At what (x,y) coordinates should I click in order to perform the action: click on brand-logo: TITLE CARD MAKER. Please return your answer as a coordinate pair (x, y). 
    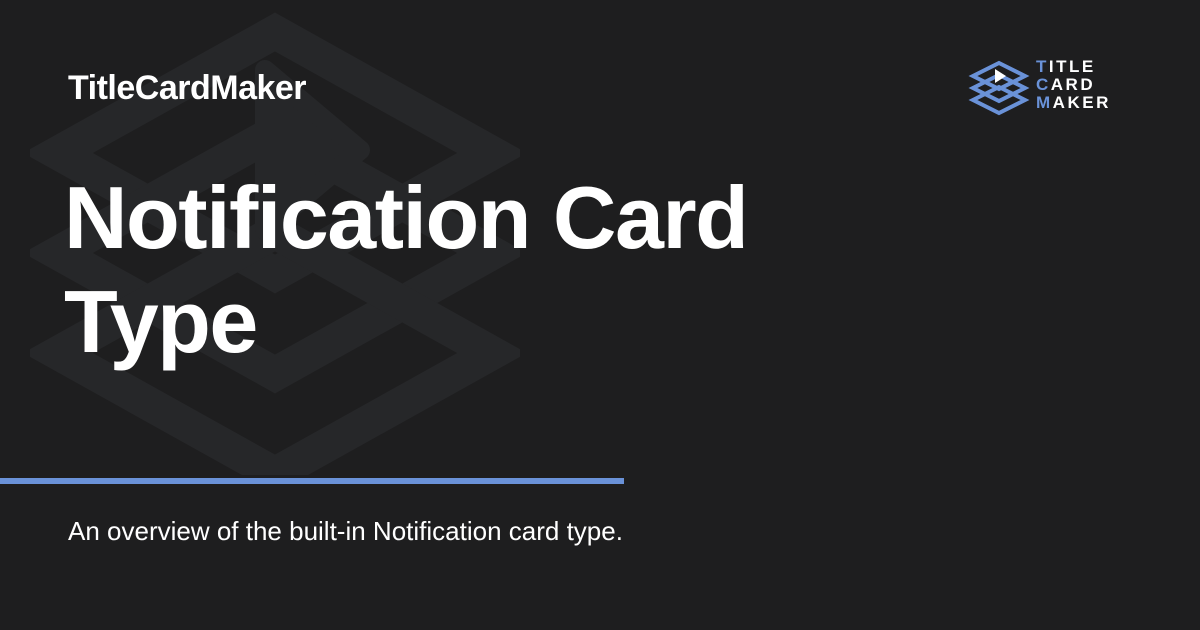
    Looking at the image, I should click on (1048, 88).